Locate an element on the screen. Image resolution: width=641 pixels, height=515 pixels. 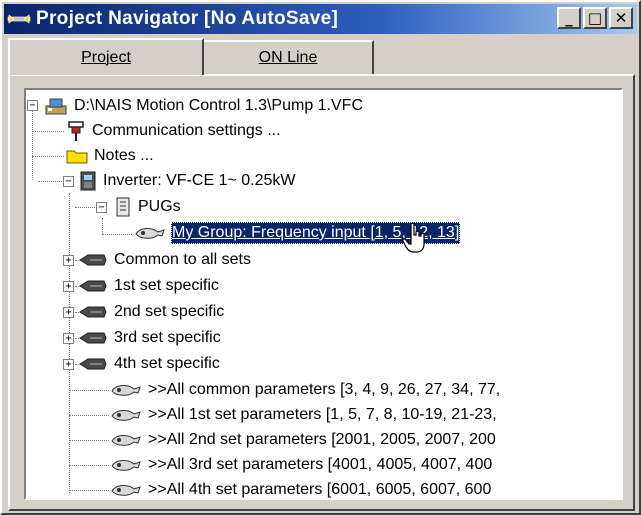
folder-icon is located at coordinates (77, 156).